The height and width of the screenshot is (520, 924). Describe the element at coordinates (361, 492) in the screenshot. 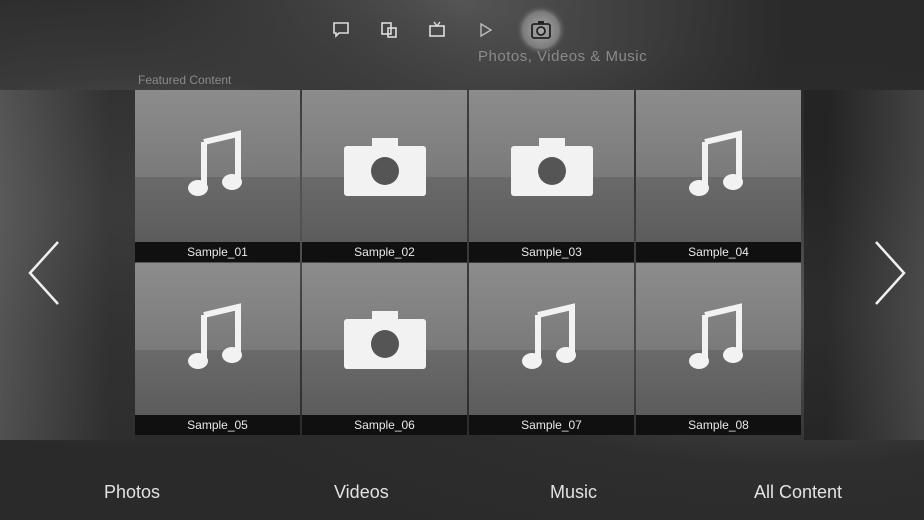

I see `nav-videos: Videos` at that location.